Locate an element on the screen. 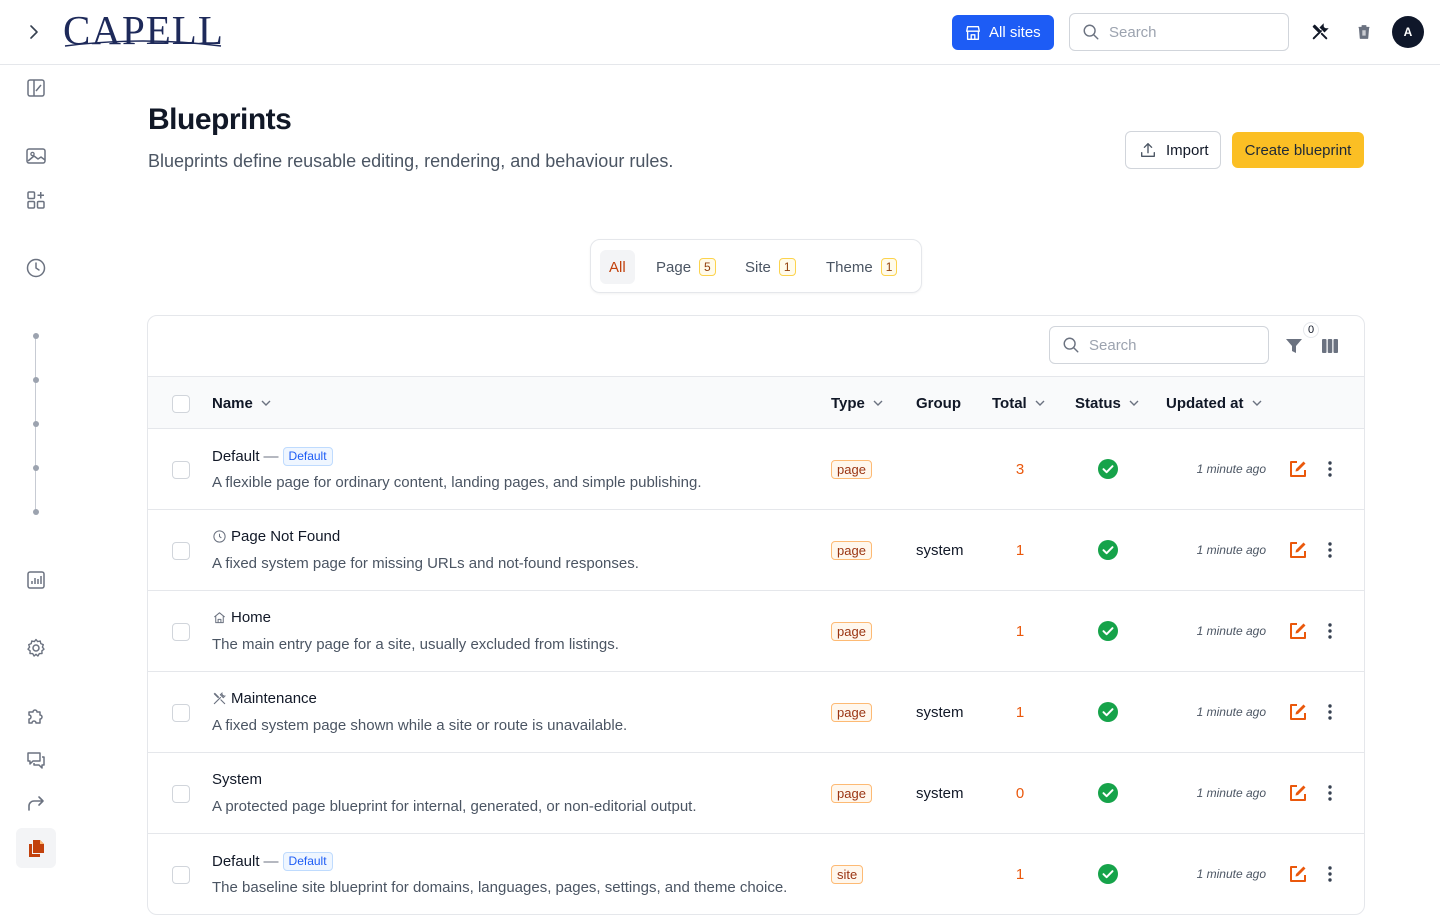 The width and height of the screenshot is (1440, 915). column-header-status: Status is located at coordinates (1108, 403).